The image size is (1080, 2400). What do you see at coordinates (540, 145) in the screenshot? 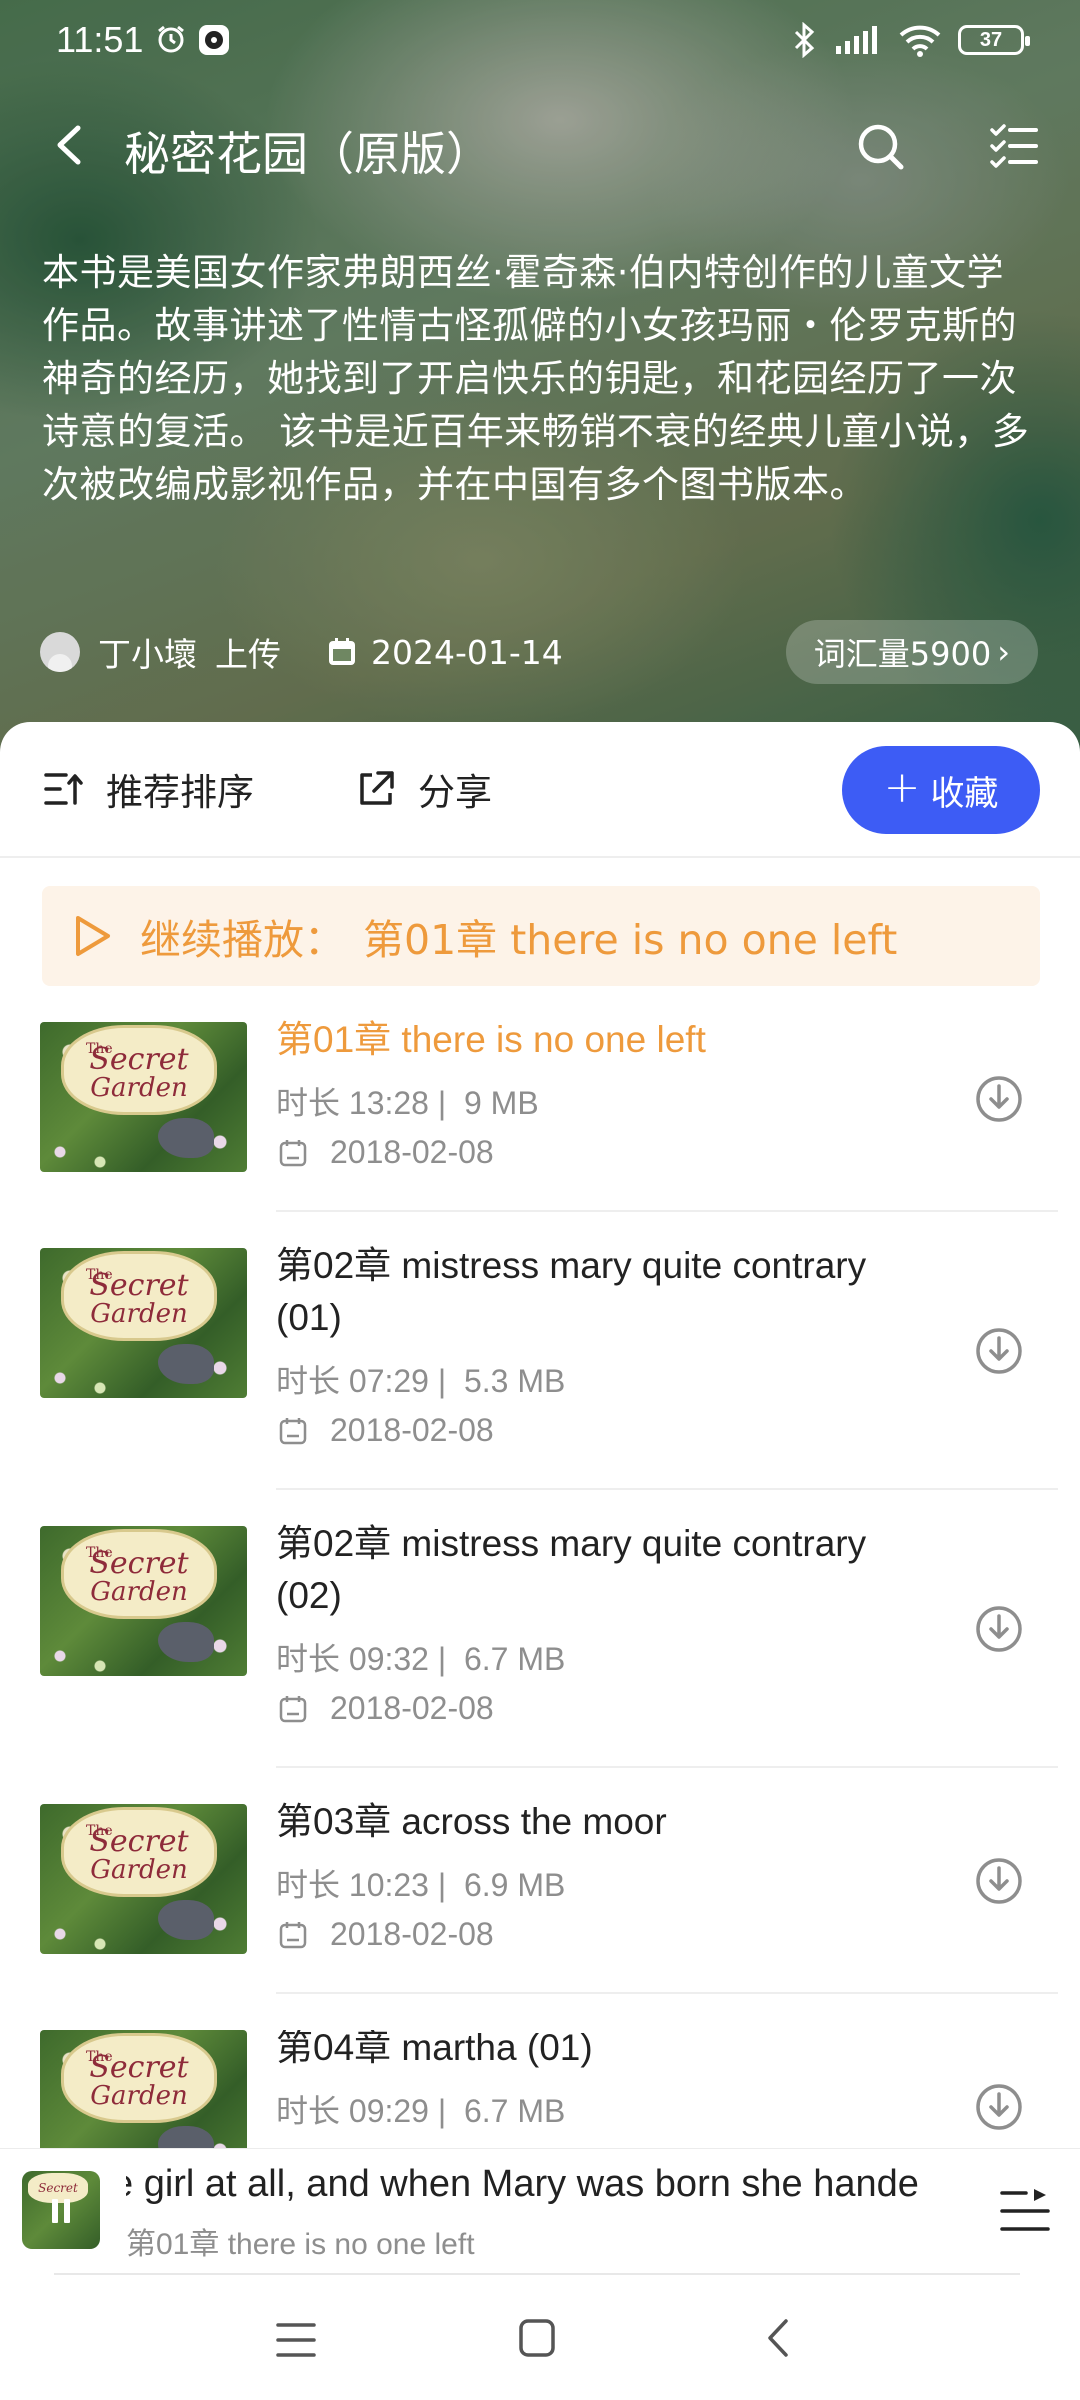
I see `nav-bar: 秘密花园（原版）` at bounding box center [540, 145].